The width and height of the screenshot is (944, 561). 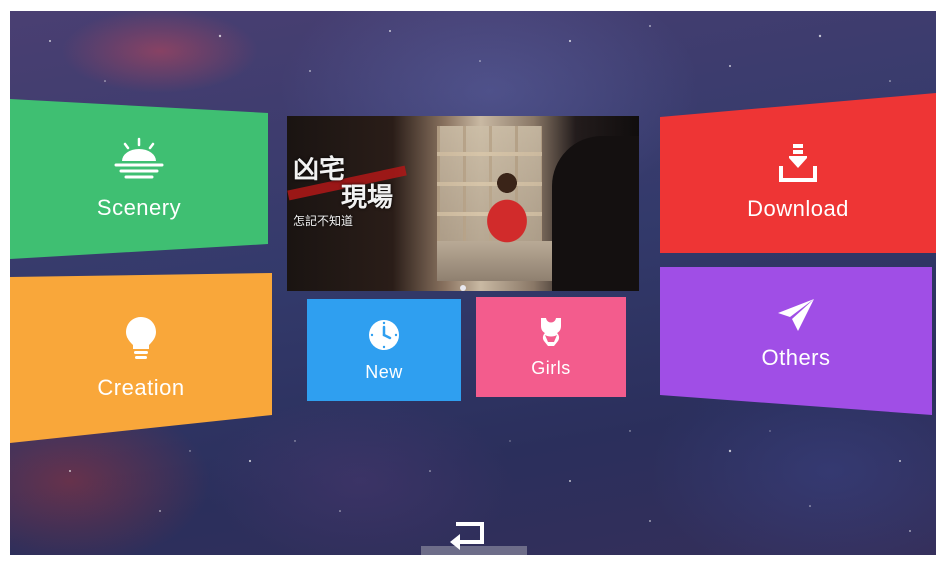 I want to click on girls-tile: Girls, so click(x=551, y=347).